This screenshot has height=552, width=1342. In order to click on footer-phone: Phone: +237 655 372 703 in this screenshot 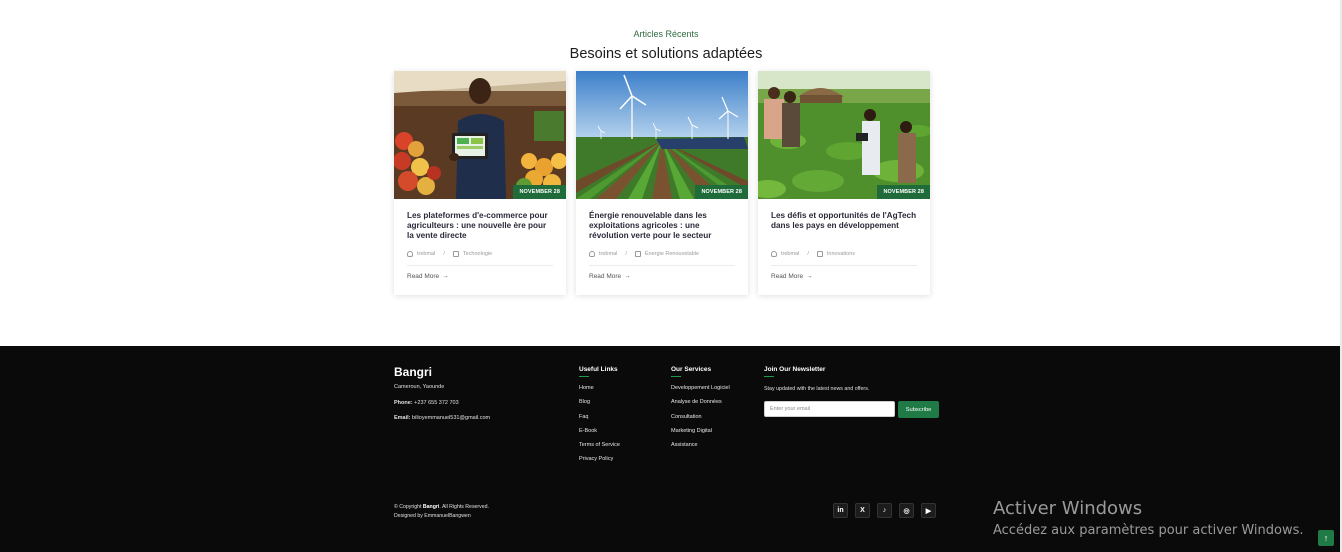, I will do `click(426, 403)`.